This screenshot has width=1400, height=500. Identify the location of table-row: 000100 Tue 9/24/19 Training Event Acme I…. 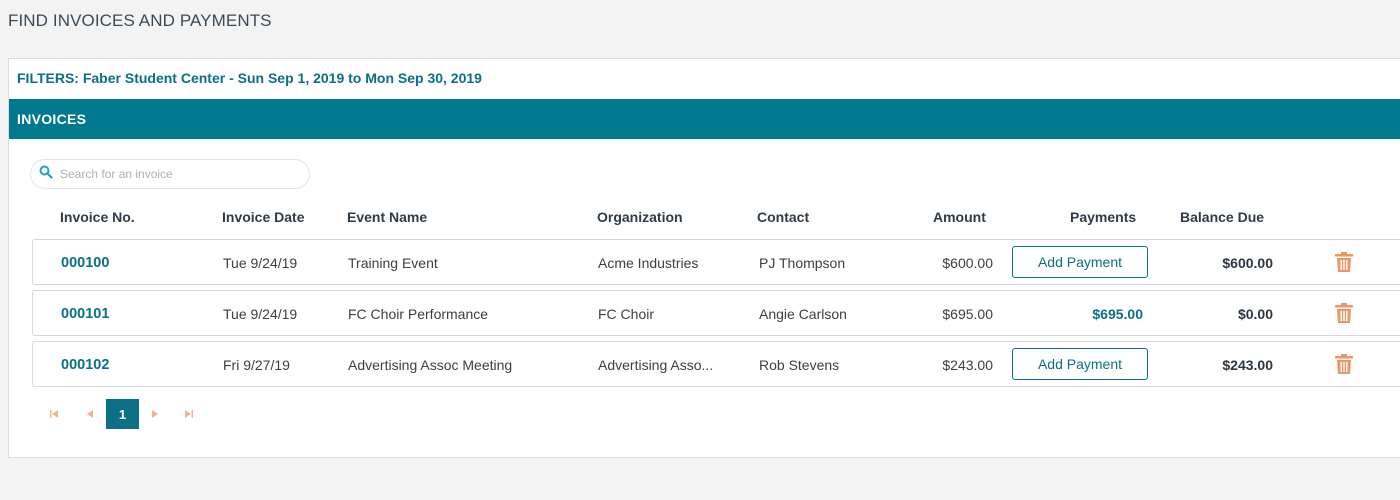
(716, 262).